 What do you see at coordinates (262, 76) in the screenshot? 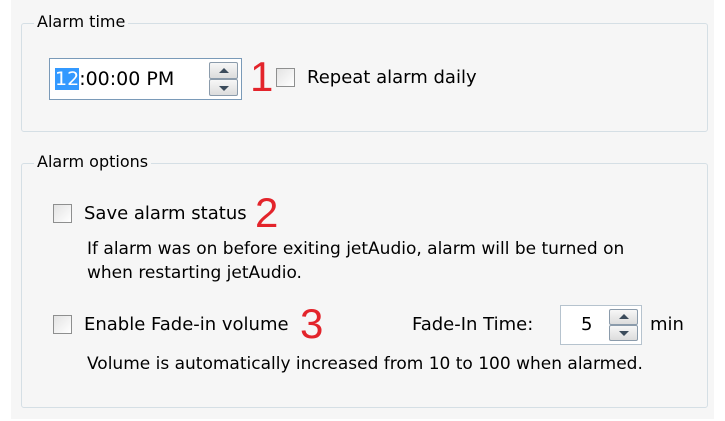
I see `annotation-marker-1: 1` at bounding box center [262, 76].